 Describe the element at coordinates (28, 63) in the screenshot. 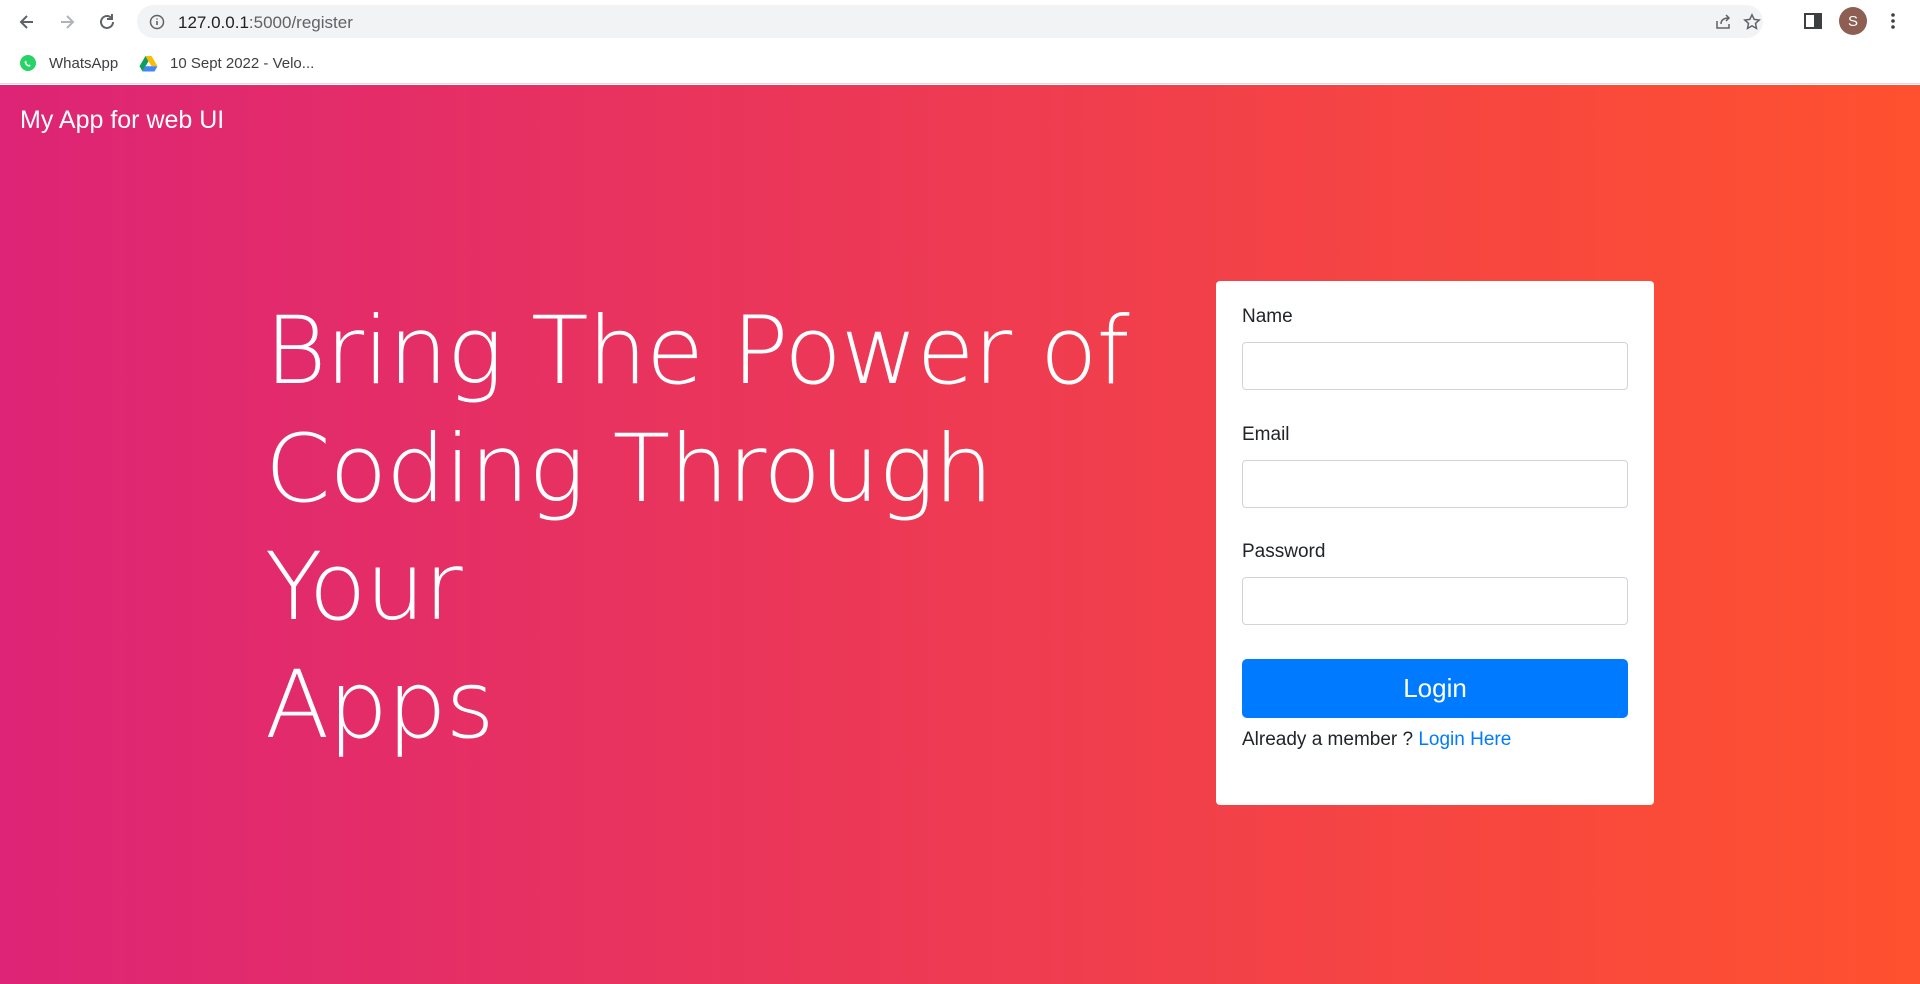

I see `whatsapp-icon` at that location.